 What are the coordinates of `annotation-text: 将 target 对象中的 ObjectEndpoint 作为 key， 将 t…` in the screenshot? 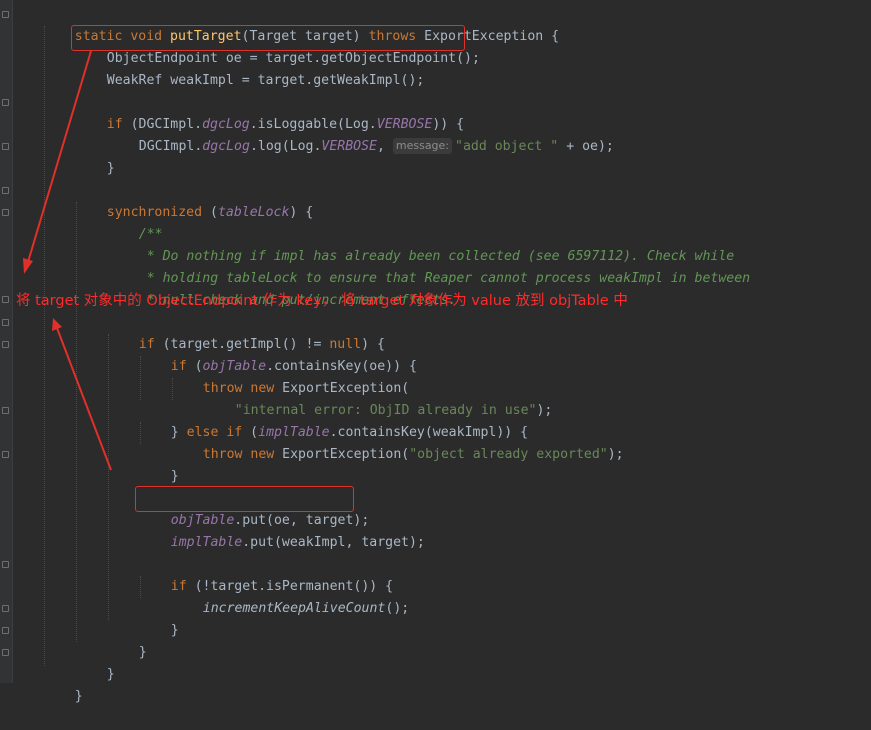 It's located at (322, 301).